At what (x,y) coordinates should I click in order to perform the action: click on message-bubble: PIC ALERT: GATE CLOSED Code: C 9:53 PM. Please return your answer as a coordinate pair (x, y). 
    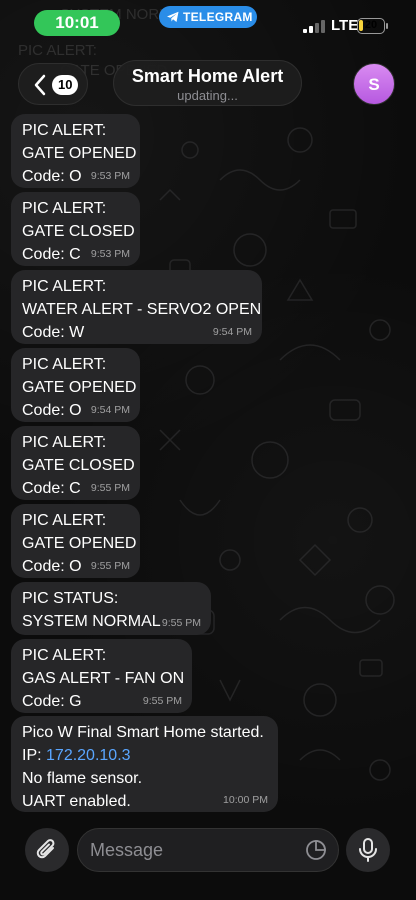
    Looking at the image, I should click on (75, 229).